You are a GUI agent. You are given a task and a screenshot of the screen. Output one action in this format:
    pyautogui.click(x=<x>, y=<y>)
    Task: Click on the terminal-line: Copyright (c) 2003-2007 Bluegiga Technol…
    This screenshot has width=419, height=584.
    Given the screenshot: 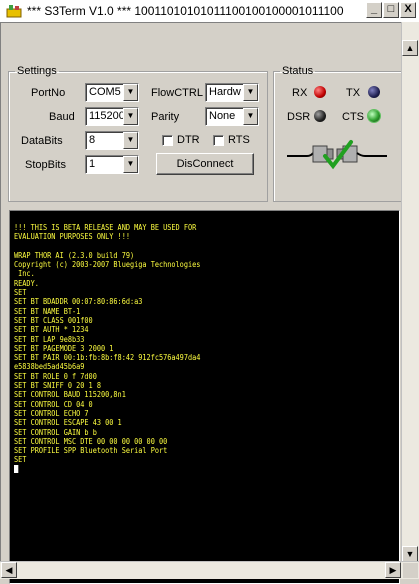 What is the action you would take?
    pyautogui.click(x=107, y=265)
    